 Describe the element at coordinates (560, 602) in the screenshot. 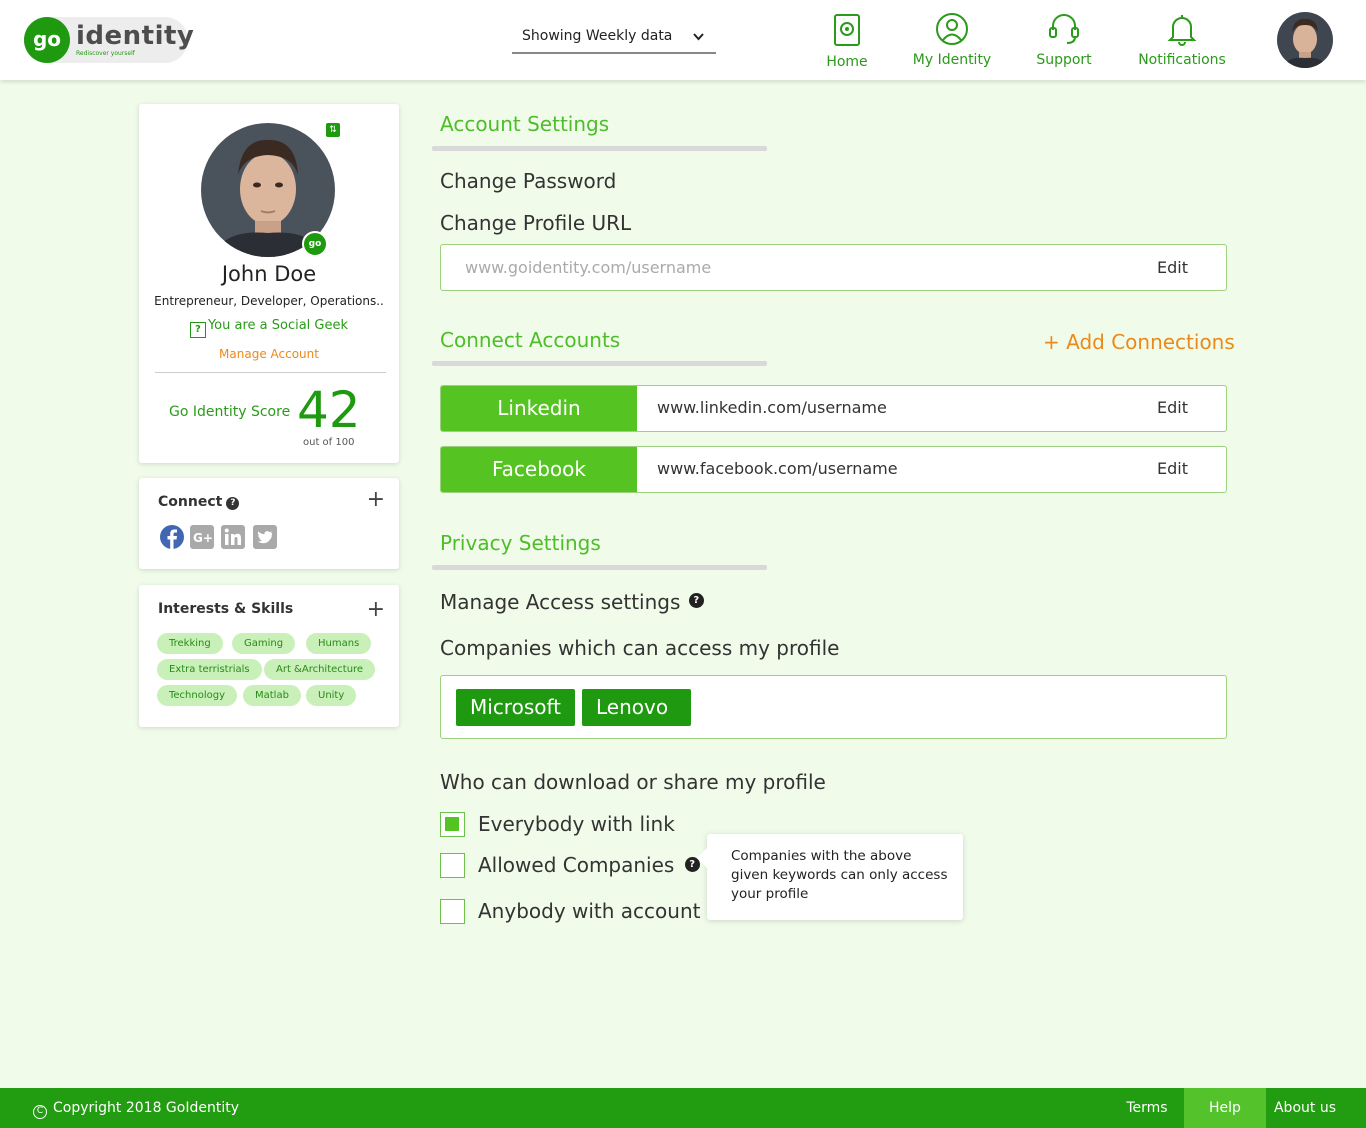

I see `manage-access-text: Manage Access settings` at that location.